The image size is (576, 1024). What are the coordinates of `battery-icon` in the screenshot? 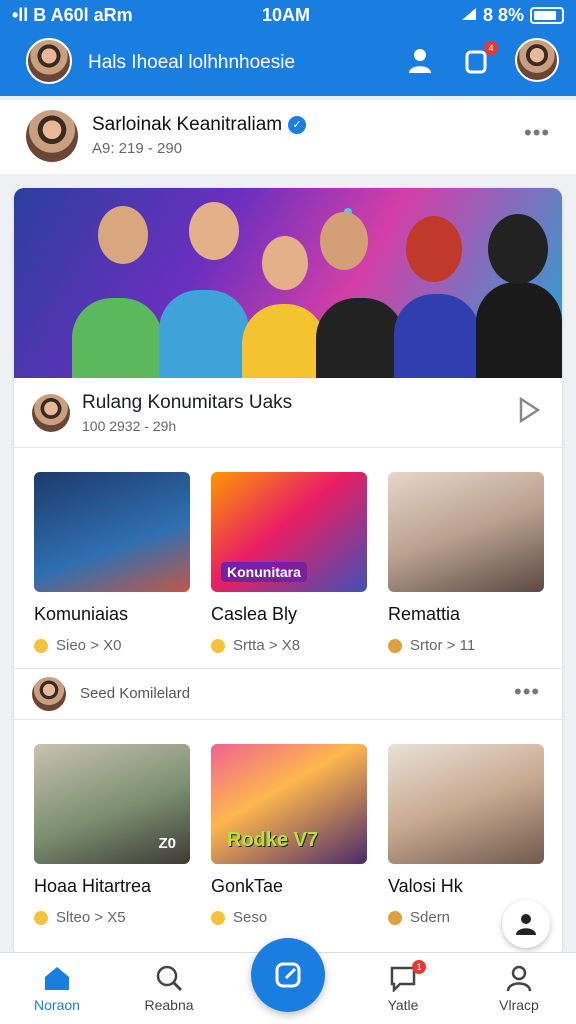 It's located at (547, 15).